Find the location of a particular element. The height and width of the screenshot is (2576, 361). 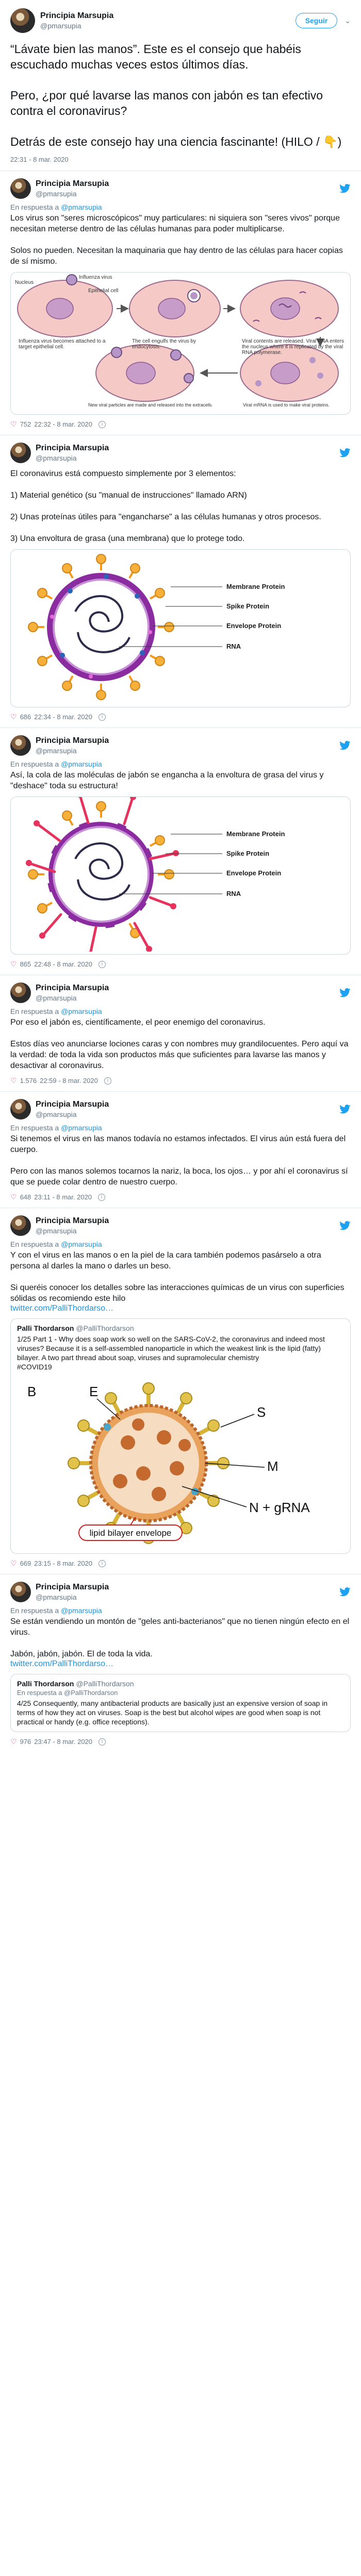

tweet-meta: ♡ 1.576 22:59 - 8 mar. 2020 i is located at coordinates (180, 1081).